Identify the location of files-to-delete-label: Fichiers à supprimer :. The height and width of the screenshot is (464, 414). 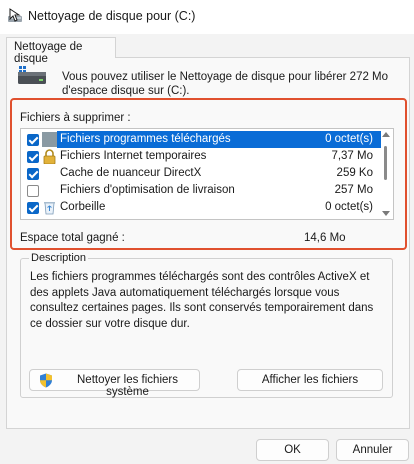
(75, 118).